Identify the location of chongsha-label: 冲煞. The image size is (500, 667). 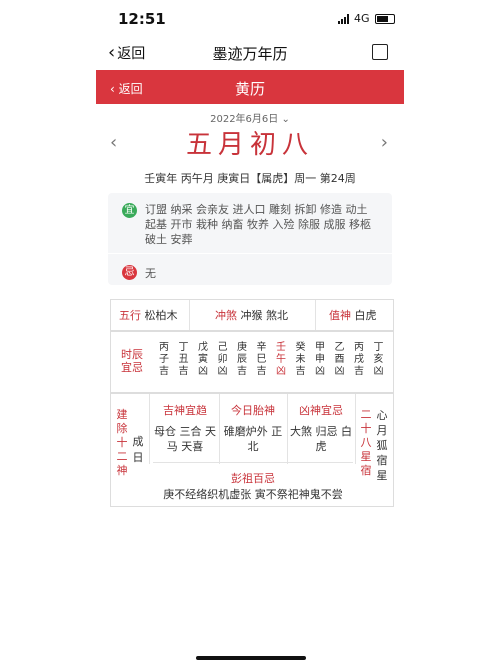
(226, 315).